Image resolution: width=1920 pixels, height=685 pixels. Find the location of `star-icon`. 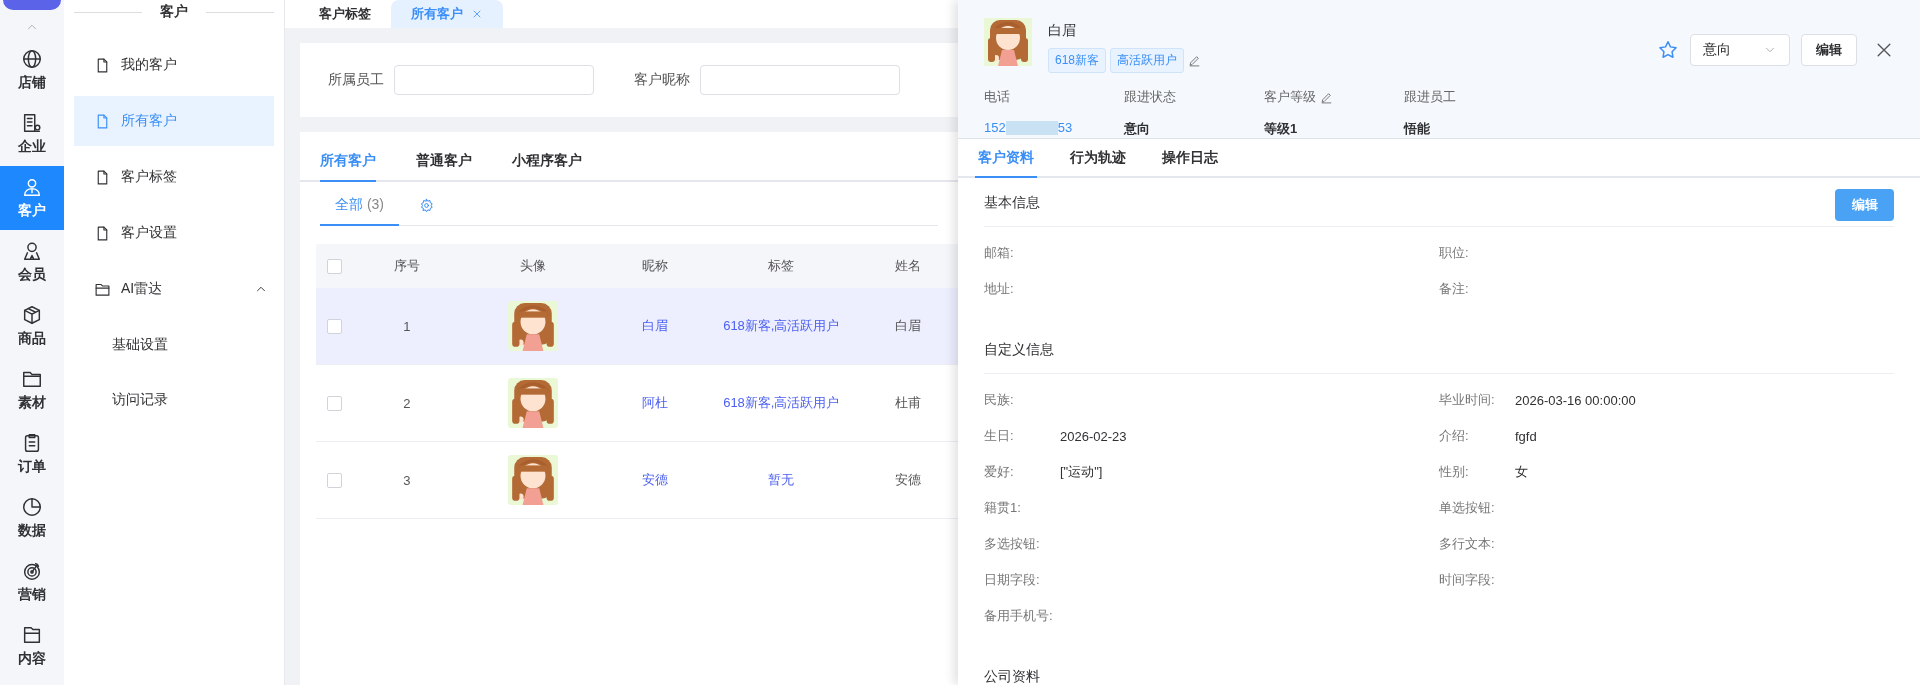

star-icon is located at coordinates (1668, 50).